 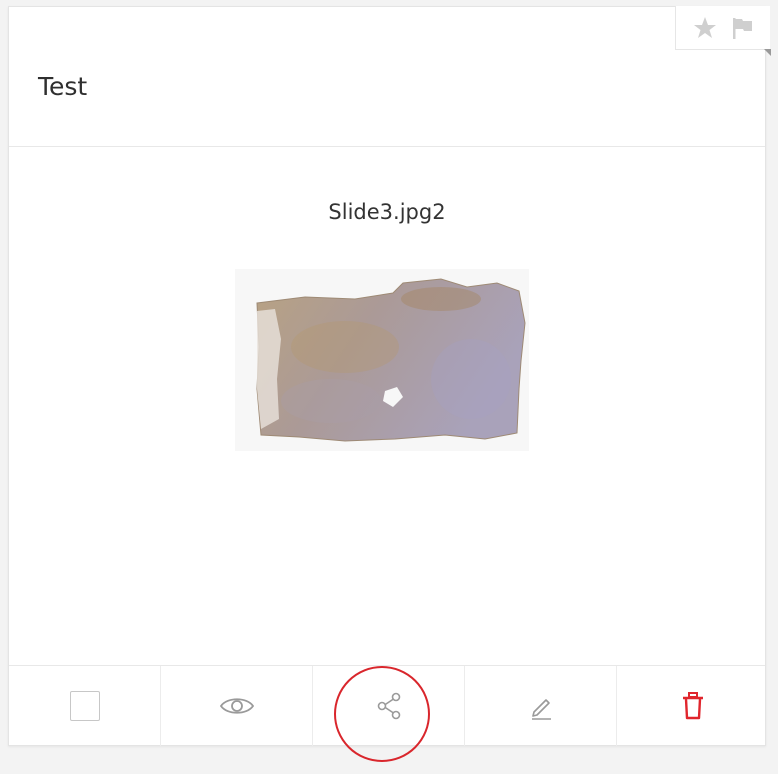 I want to click on select-checkbox, so click(x=84, y=706).